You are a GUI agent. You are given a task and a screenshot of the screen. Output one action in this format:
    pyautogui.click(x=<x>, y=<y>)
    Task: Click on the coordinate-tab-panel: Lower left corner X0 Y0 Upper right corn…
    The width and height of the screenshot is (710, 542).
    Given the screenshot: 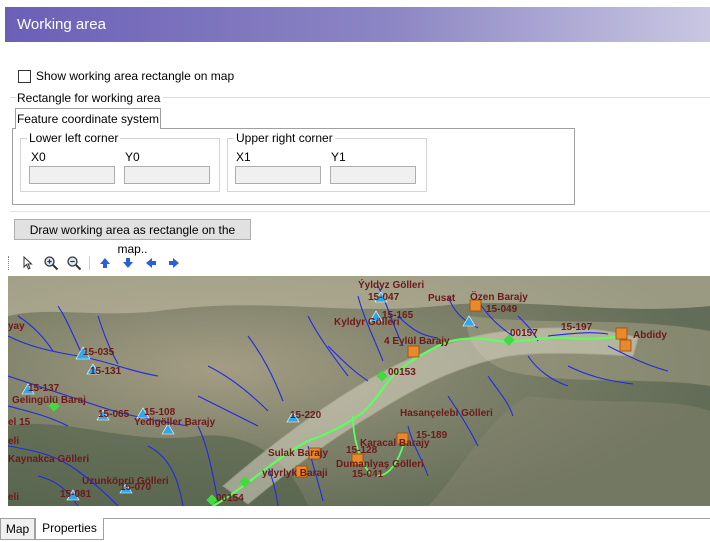 What is the action you would take?
    pyautogui.click(x=293, y=166)
    